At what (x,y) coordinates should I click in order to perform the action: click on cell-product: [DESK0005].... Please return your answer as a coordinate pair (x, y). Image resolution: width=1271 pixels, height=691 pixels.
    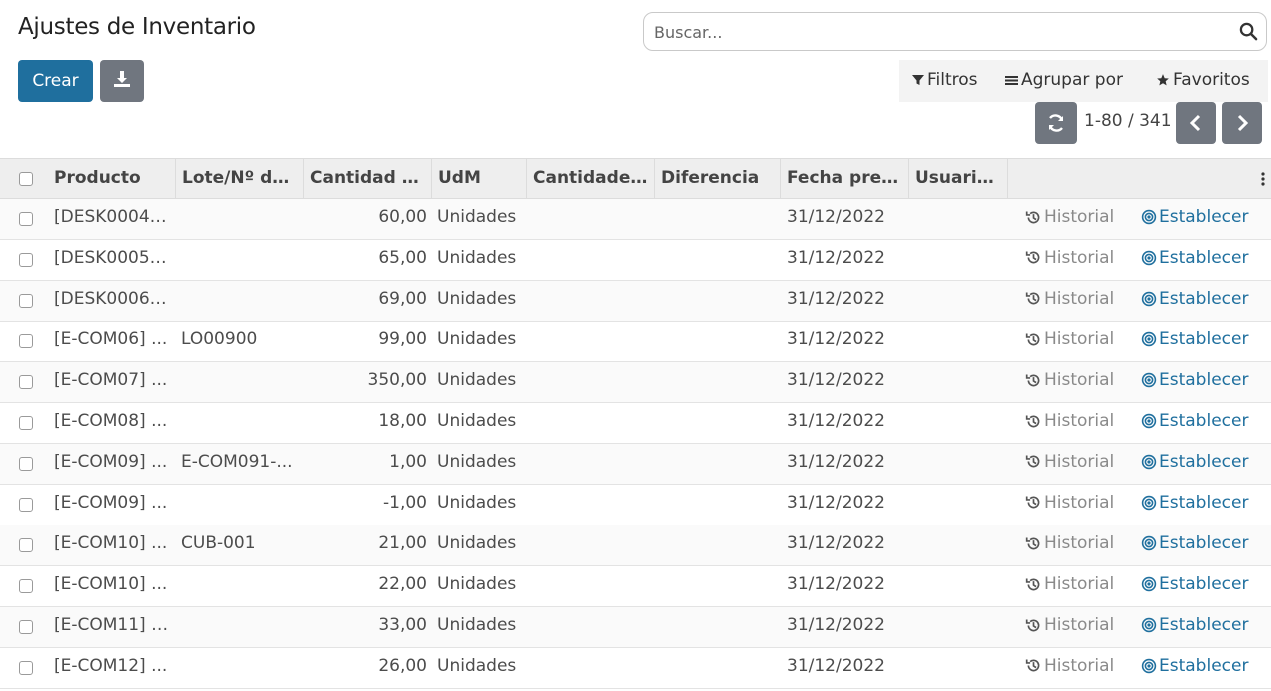
    Looking at the image, I should click on (112, 257).